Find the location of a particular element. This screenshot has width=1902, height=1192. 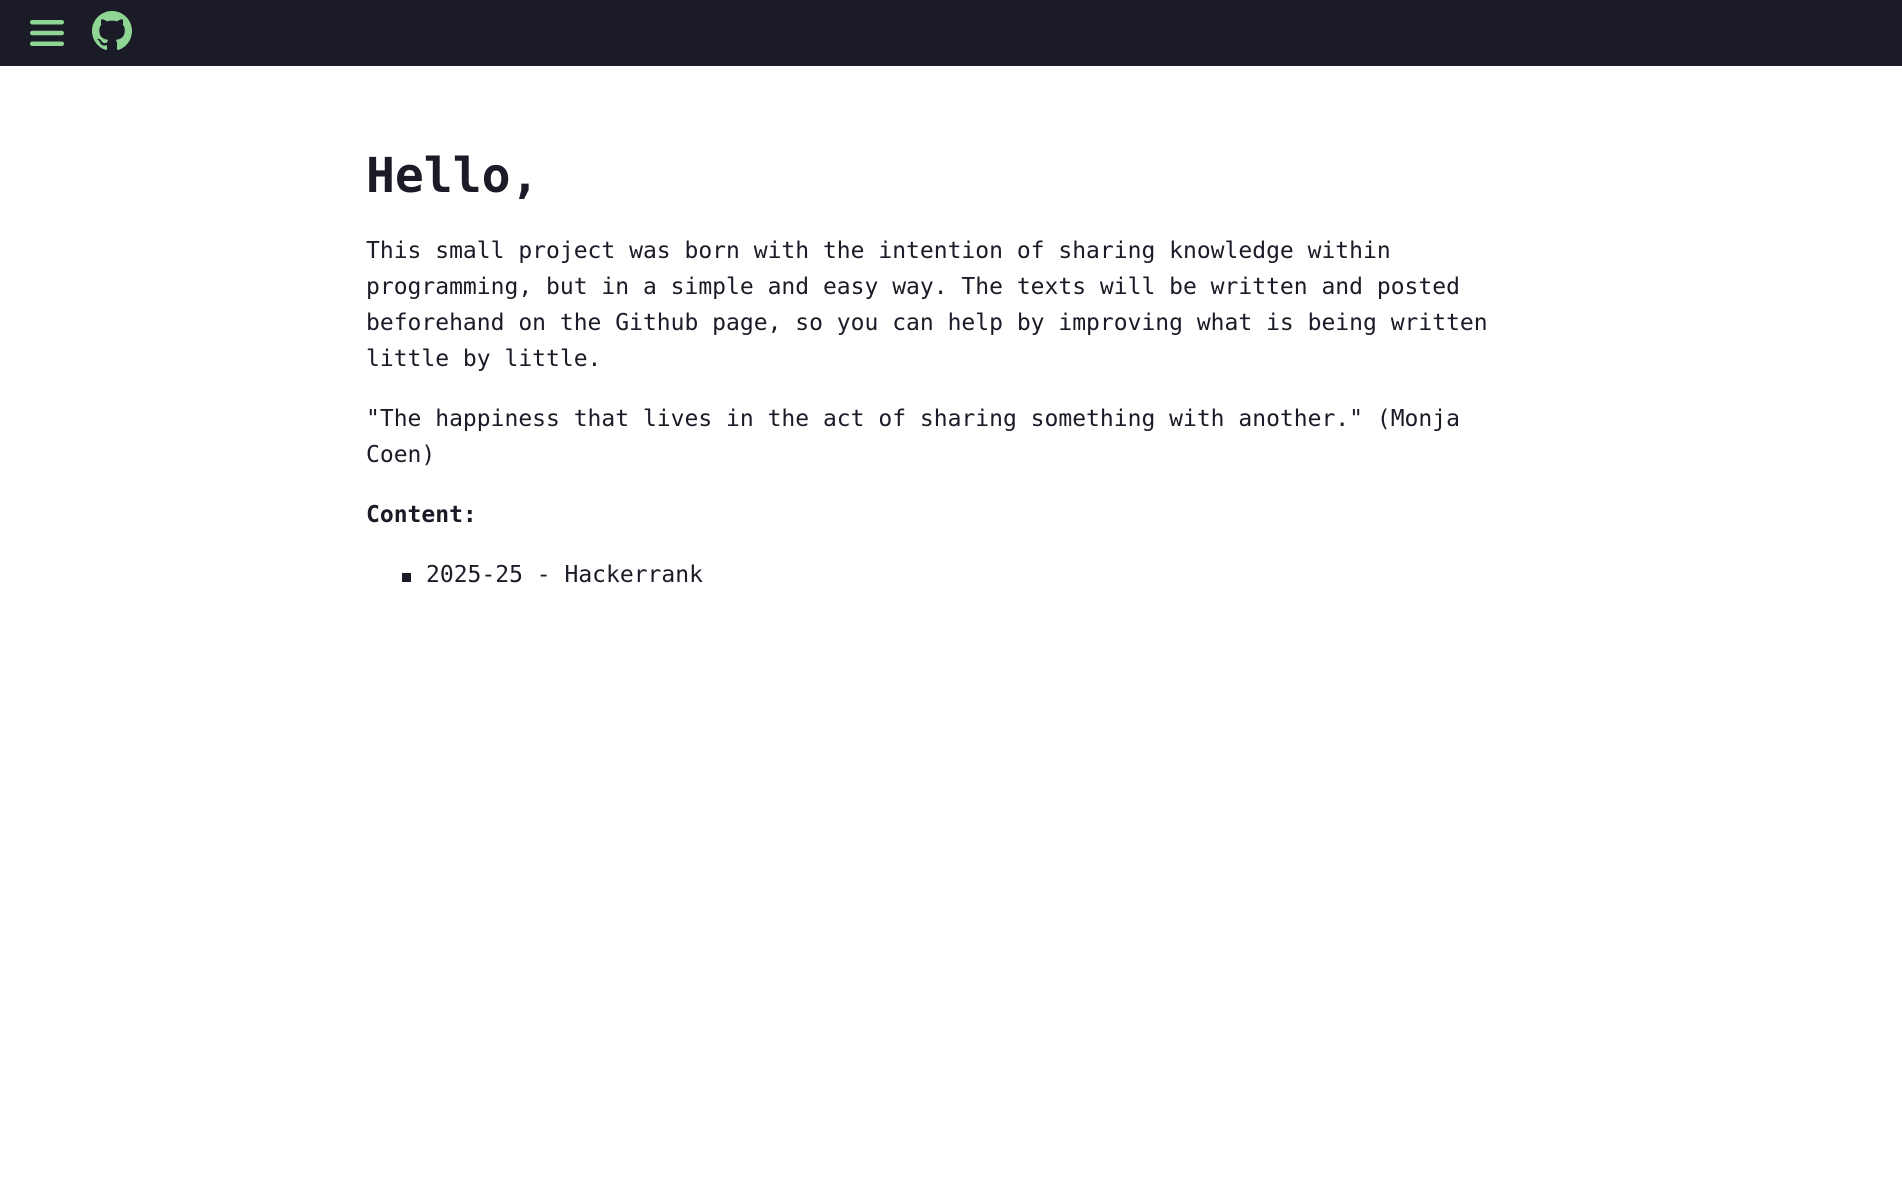

hamburger-menu-icon is located at coordinates (47, 33).